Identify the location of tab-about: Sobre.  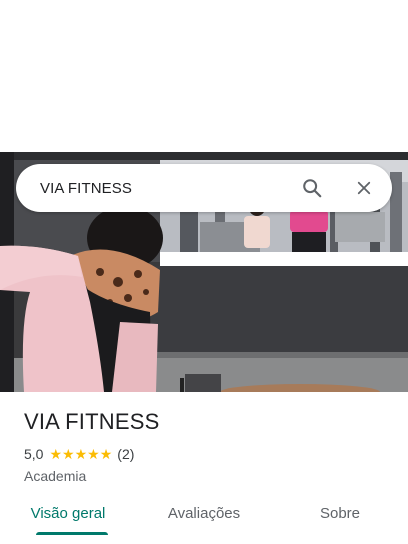
(340, 515).